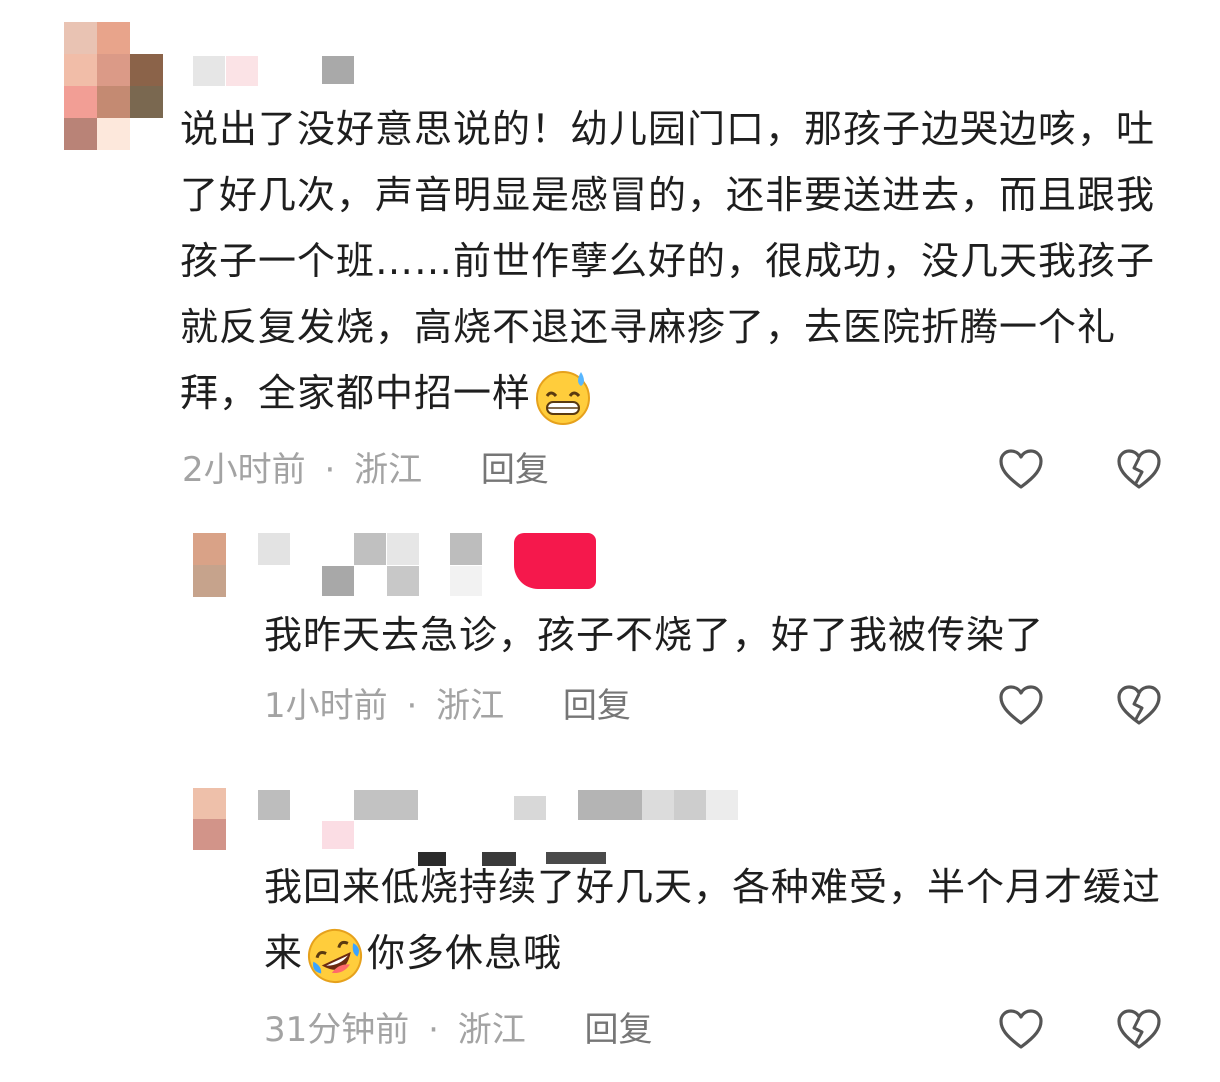  I want to click on timestamp: 2小时前, so click(244, 470).